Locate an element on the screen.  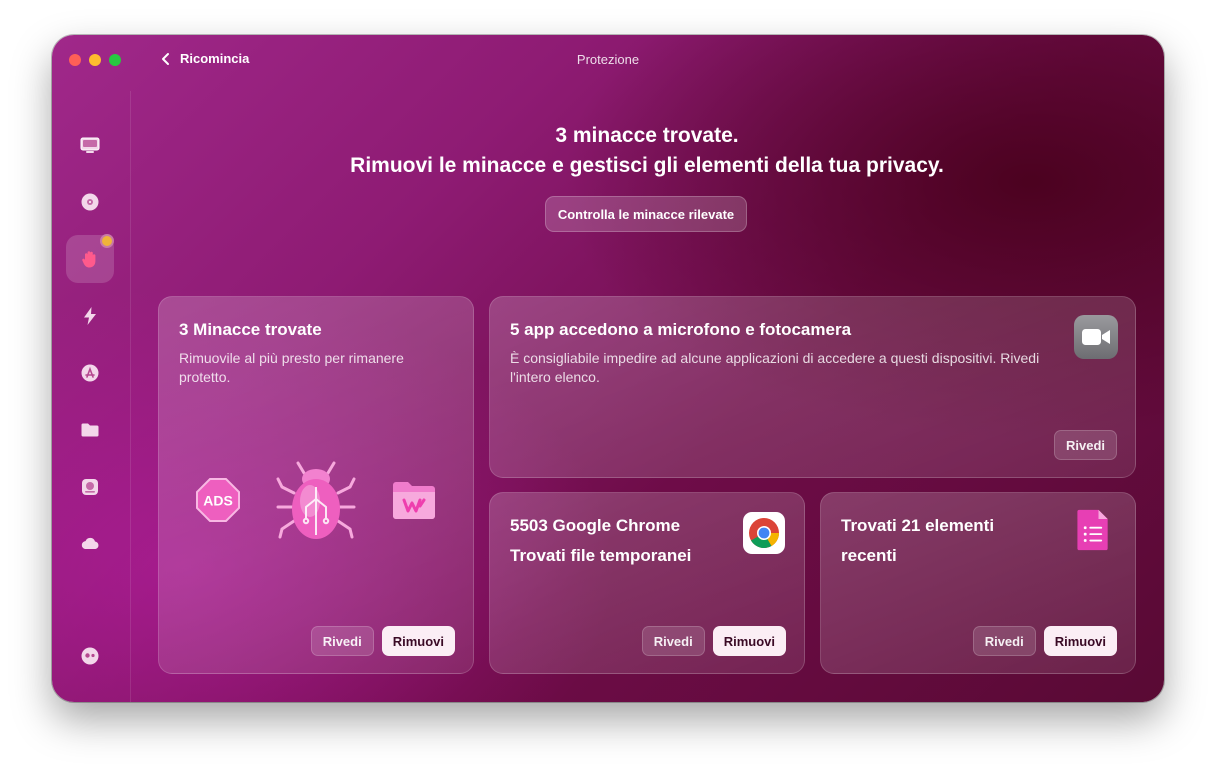
sidebar-item-assistant is located at coordinates (90, 656).